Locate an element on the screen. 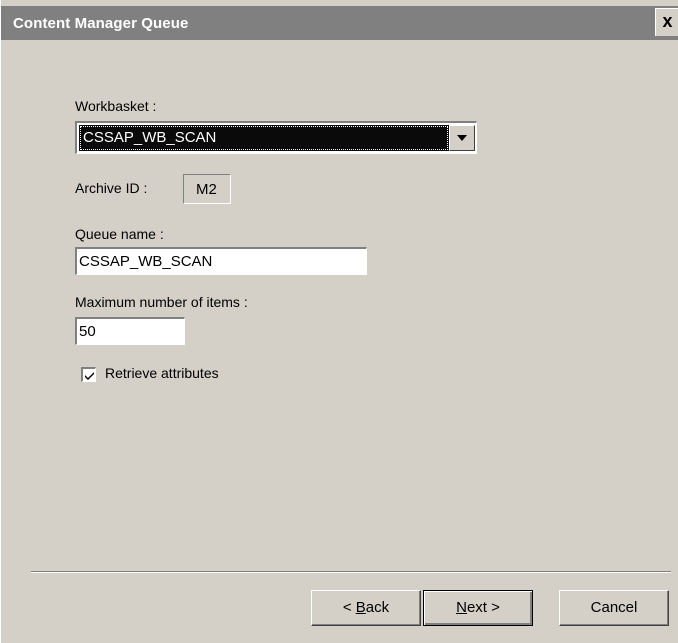 This screenshot has height=643, width=678. archive-id-field: M2 is located at coordinates (207, 189).